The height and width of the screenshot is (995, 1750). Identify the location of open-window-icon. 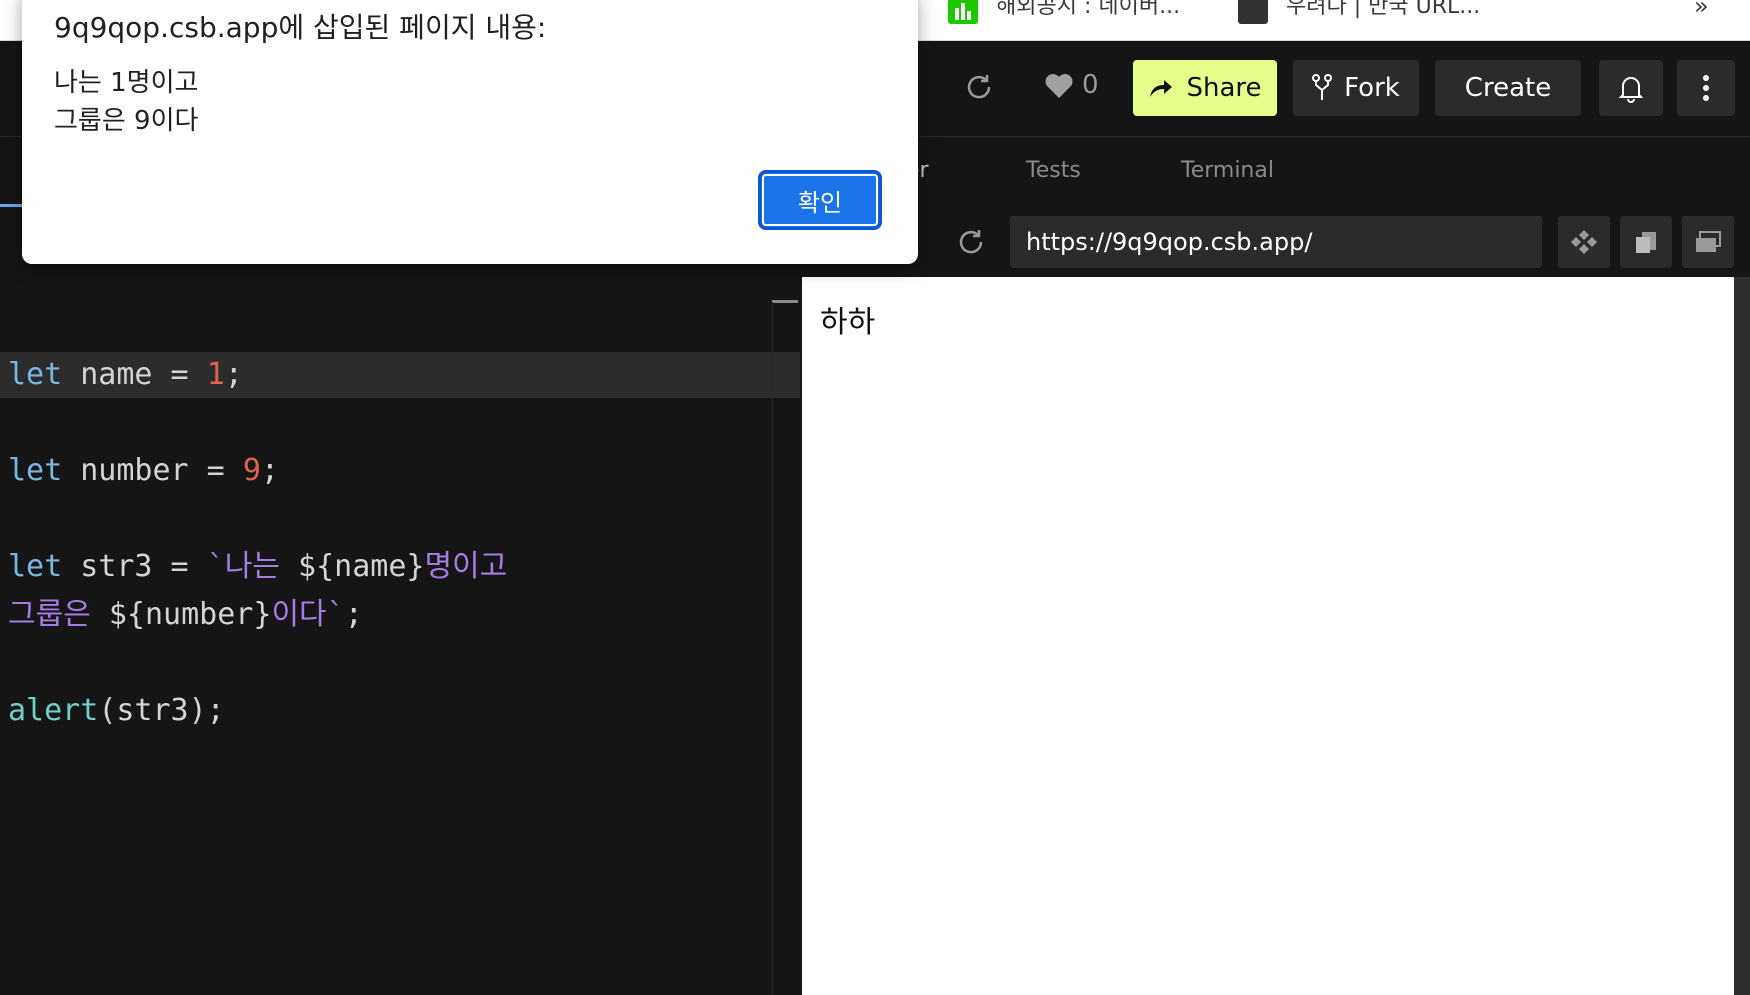
(1708, 242).